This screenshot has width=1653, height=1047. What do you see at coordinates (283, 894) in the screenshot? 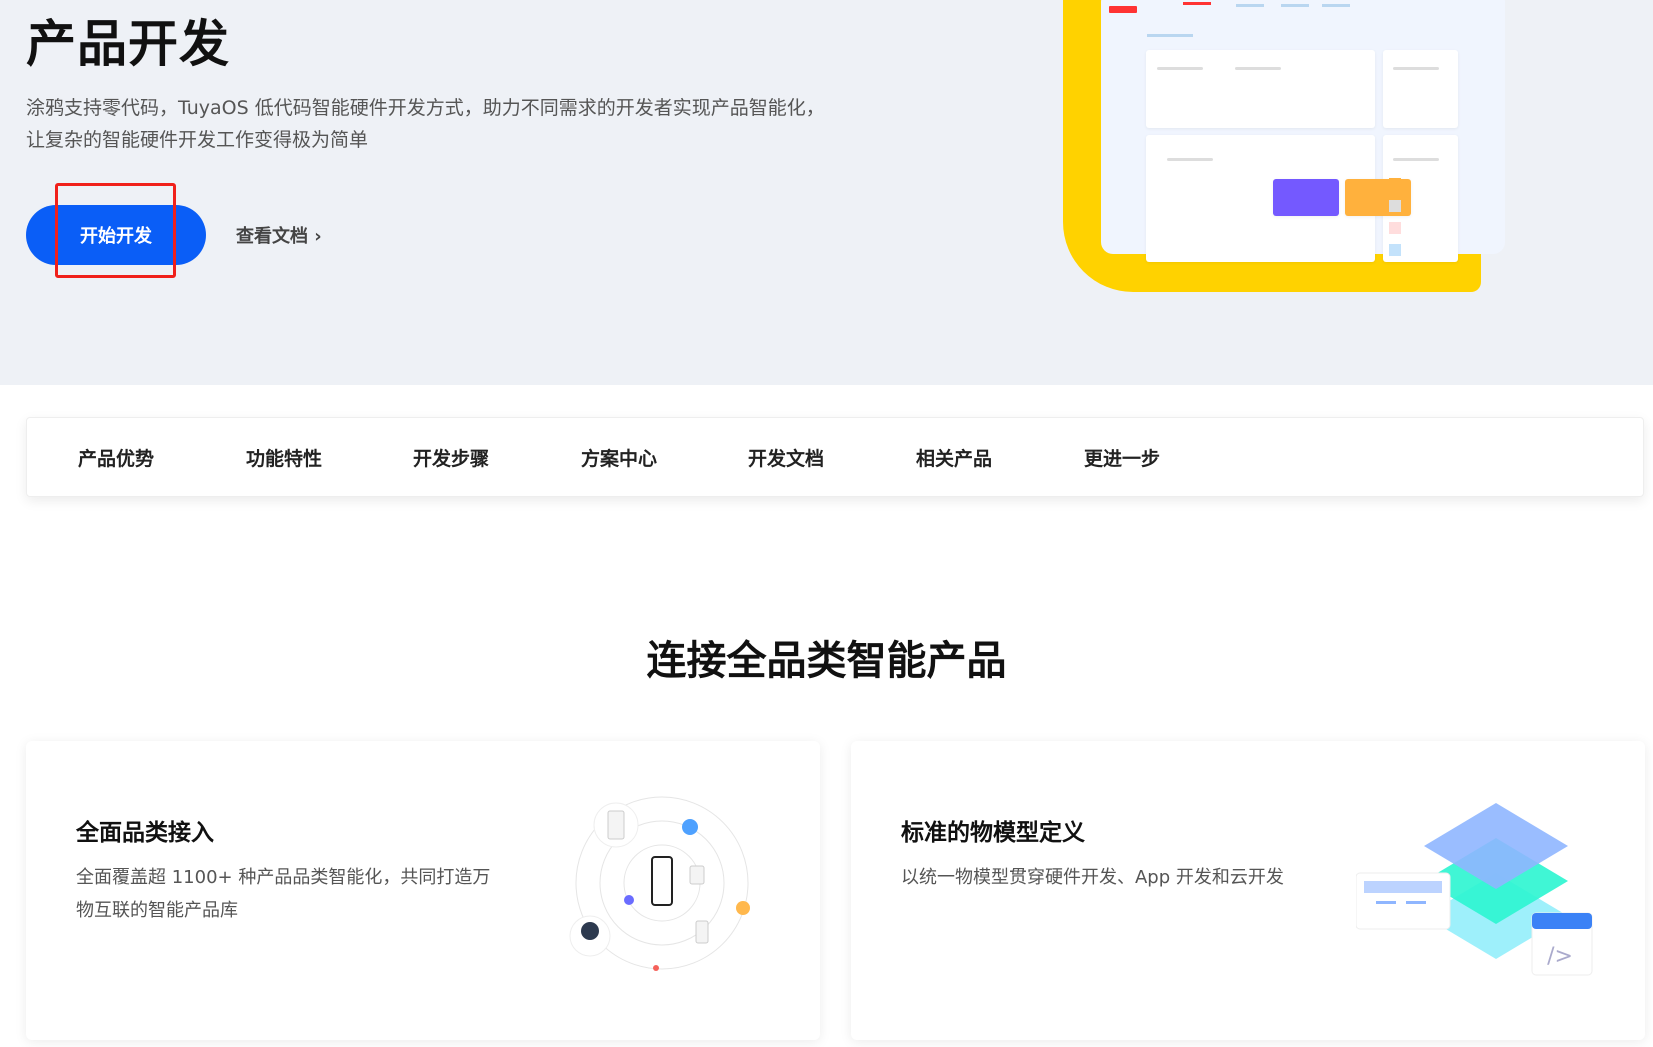
I see `card-description: 全面覆盖超 1100+ 种产品品类智能化，共同打造万物互联的智能产品库` at bounding box center [283, 894].